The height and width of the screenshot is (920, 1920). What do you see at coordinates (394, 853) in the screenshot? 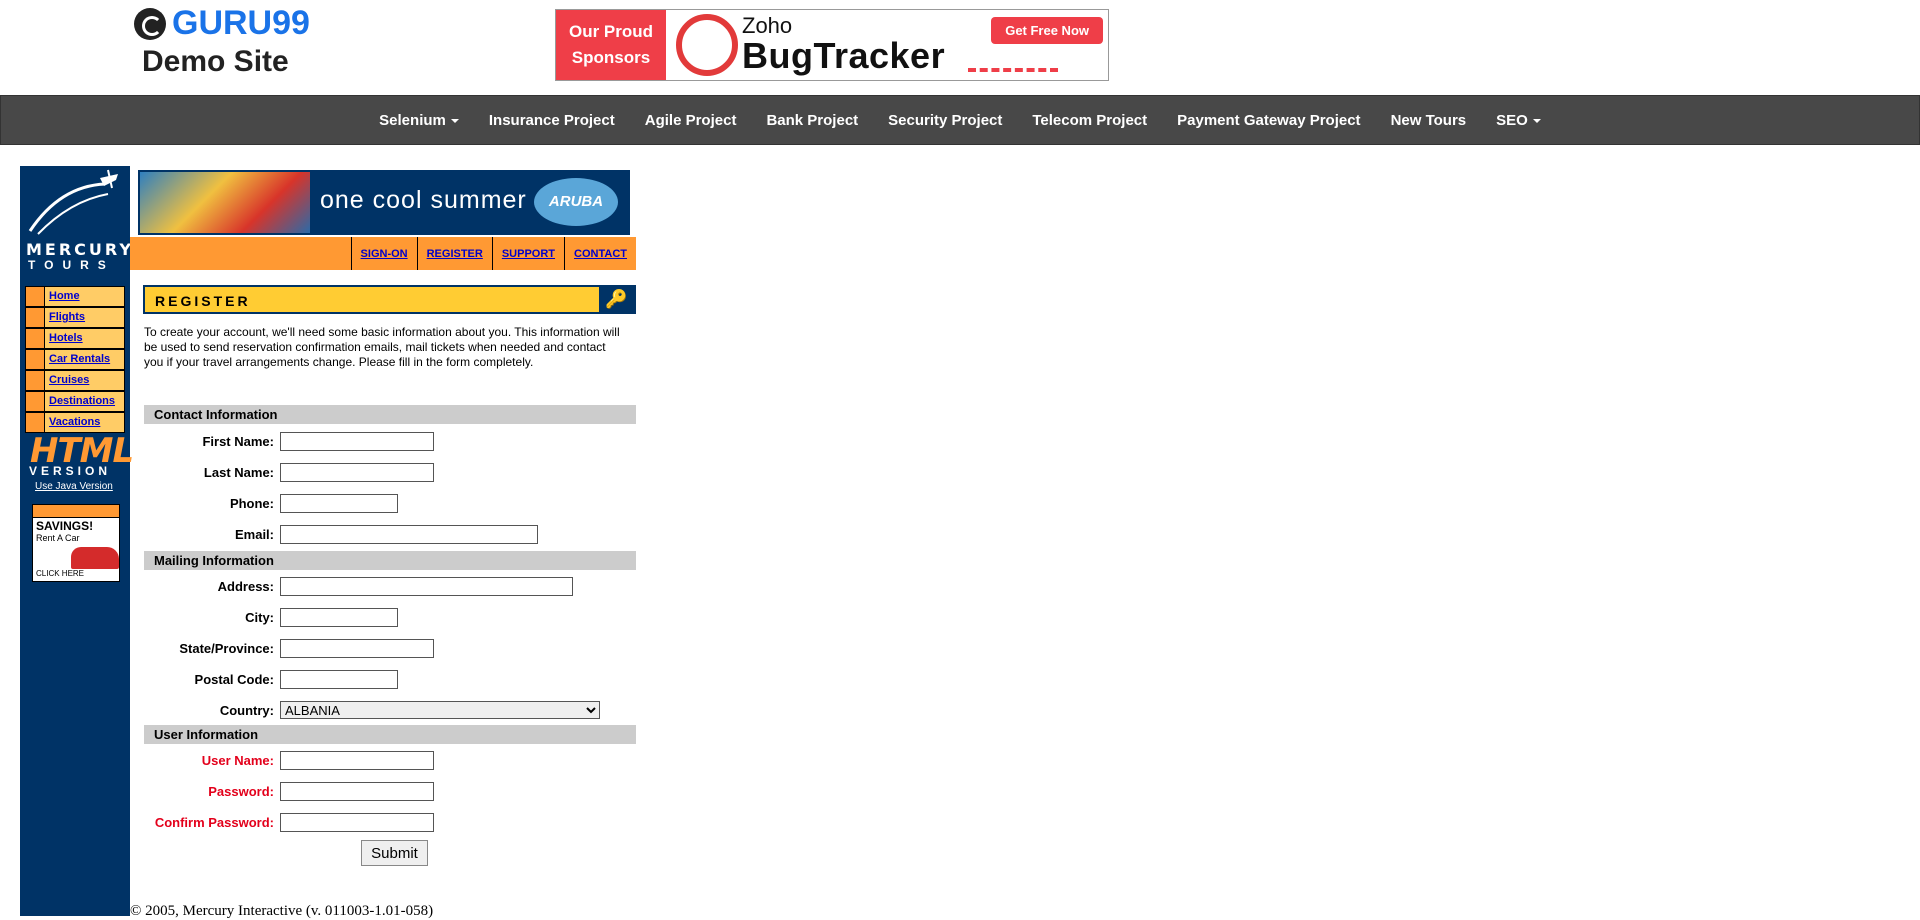
I see `submit-button: Submit` at bounding box center [394, 853].